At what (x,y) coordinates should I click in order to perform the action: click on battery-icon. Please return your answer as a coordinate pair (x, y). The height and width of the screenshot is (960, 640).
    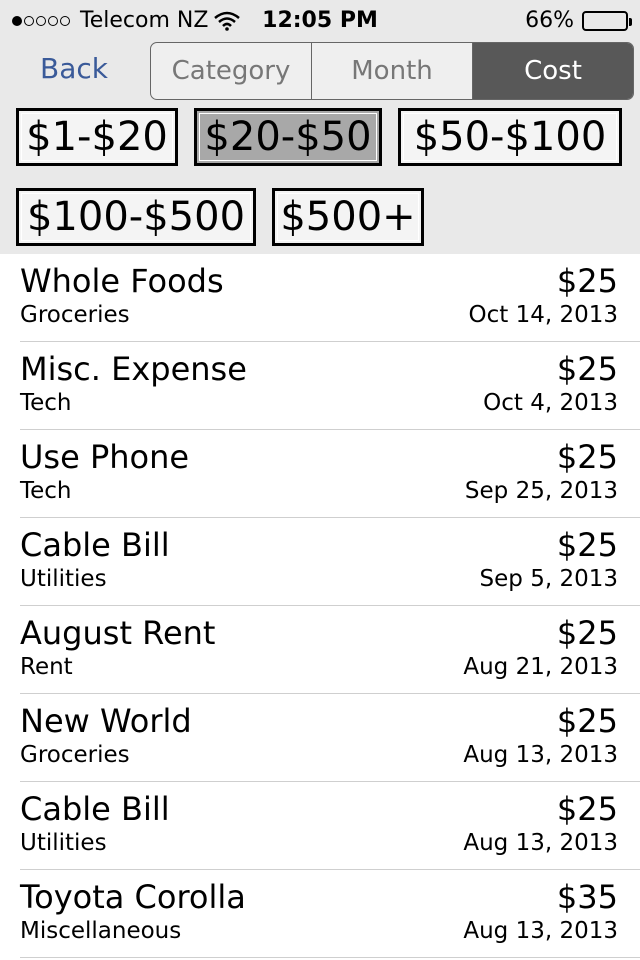
    Looking at the image, I should click on (607, 20).